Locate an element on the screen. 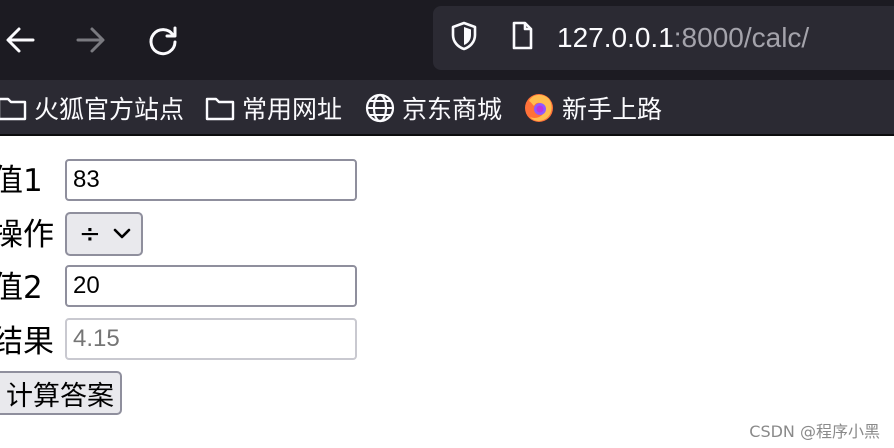 Image resolution: width=894 pixels, height=448 pixels. bookmark-label: 新手上路 is located at coordinates (612, 109).